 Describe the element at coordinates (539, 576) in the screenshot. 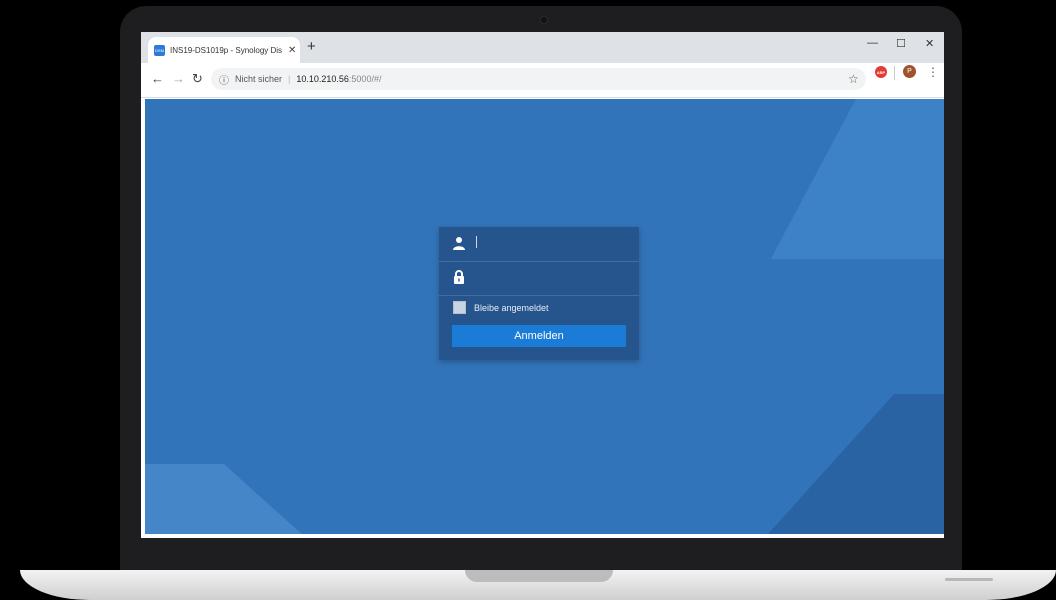

I see `laptop-notch` at that location.